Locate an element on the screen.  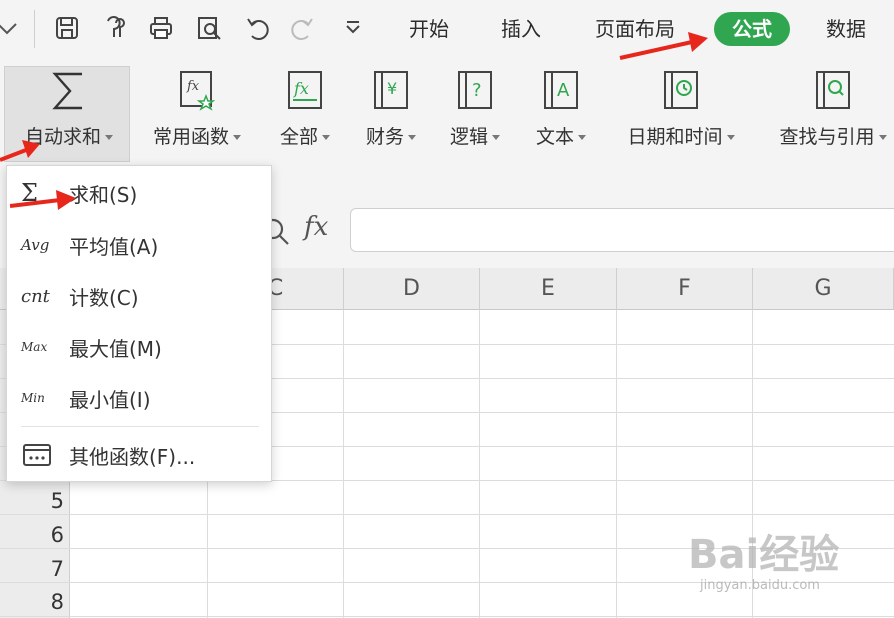
fx-all-icon: fx is located at coordinates (305, 91).